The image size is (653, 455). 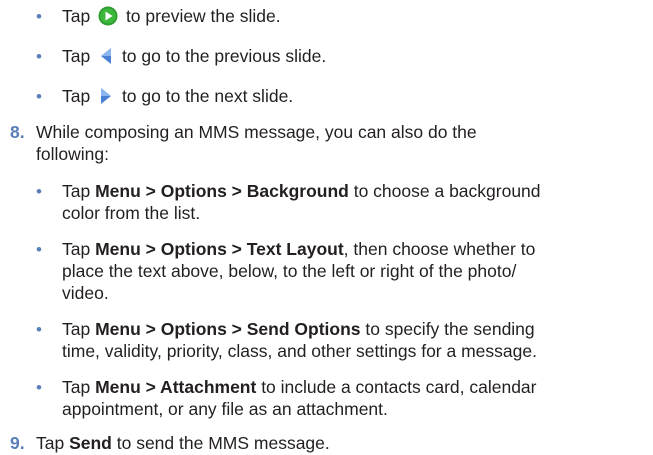 I want to click on list-item-text: video., so click(x=85, y=293).